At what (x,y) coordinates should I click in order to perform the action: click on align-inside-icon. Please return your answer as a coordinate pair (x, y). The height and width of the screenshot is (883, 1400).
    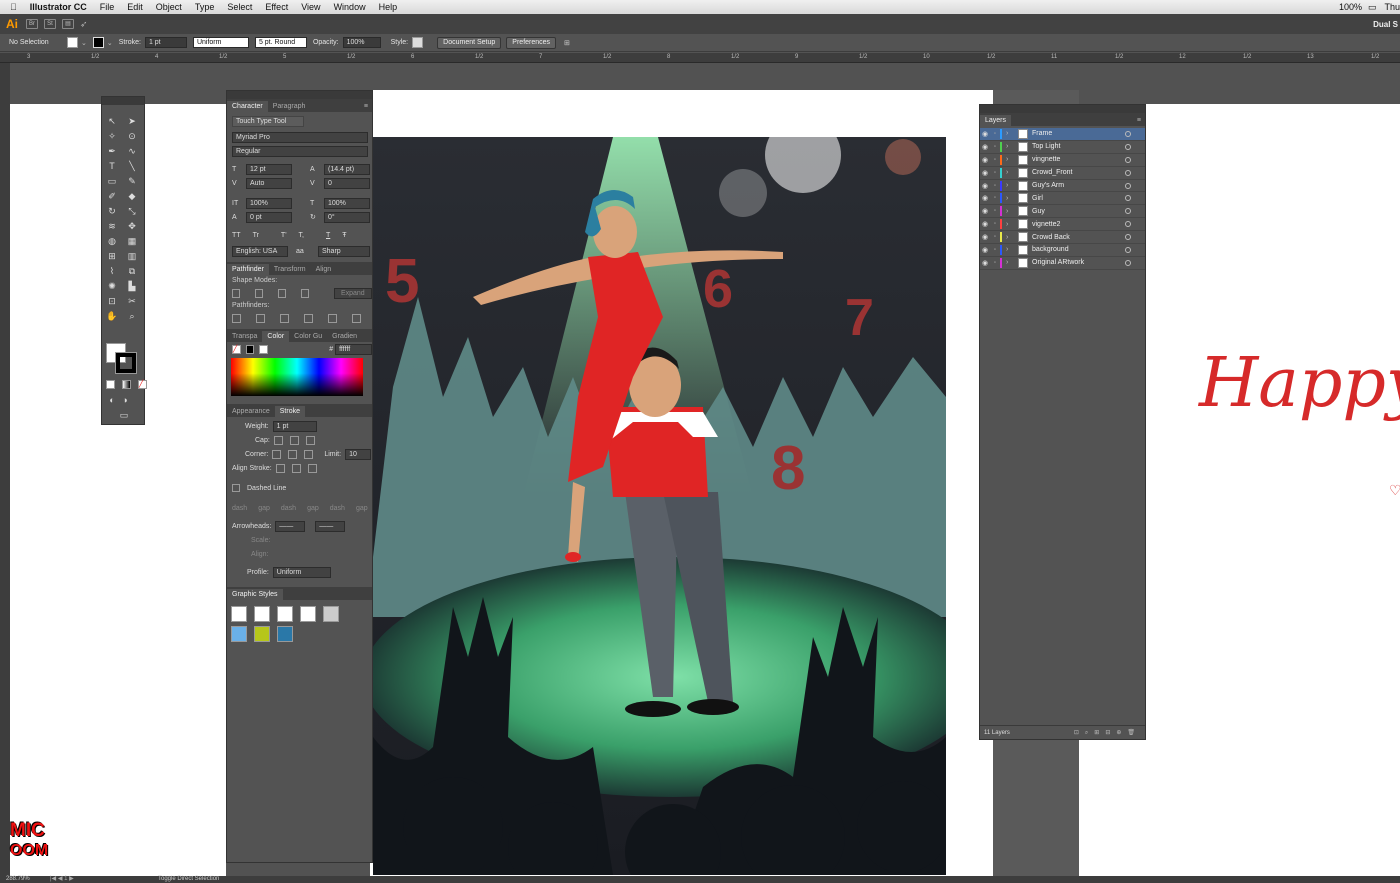
    Looking at the image, I should click on (296, 468).